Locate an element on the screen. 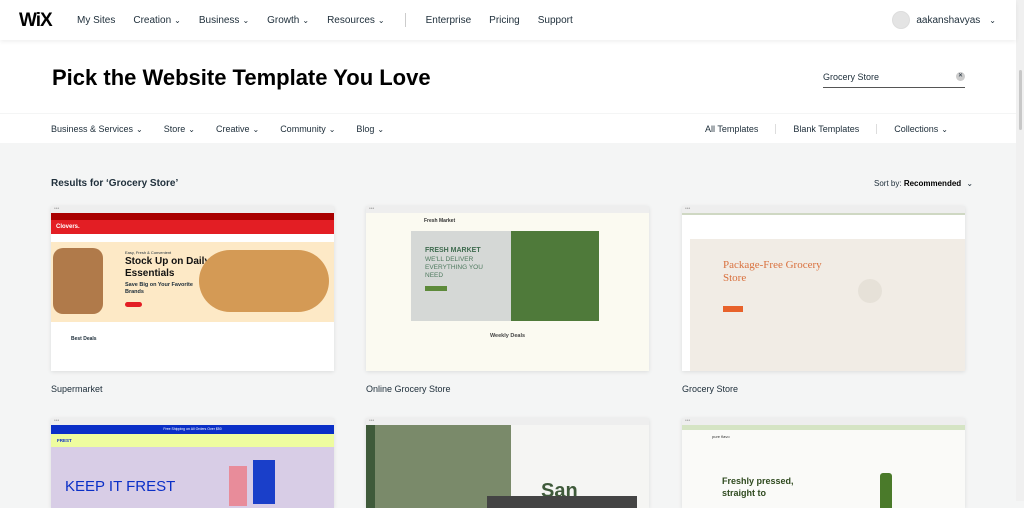 The image size is (1024, 508). thumb-headline: Freshly pressed, straight to is located at coordinates (758, 487).